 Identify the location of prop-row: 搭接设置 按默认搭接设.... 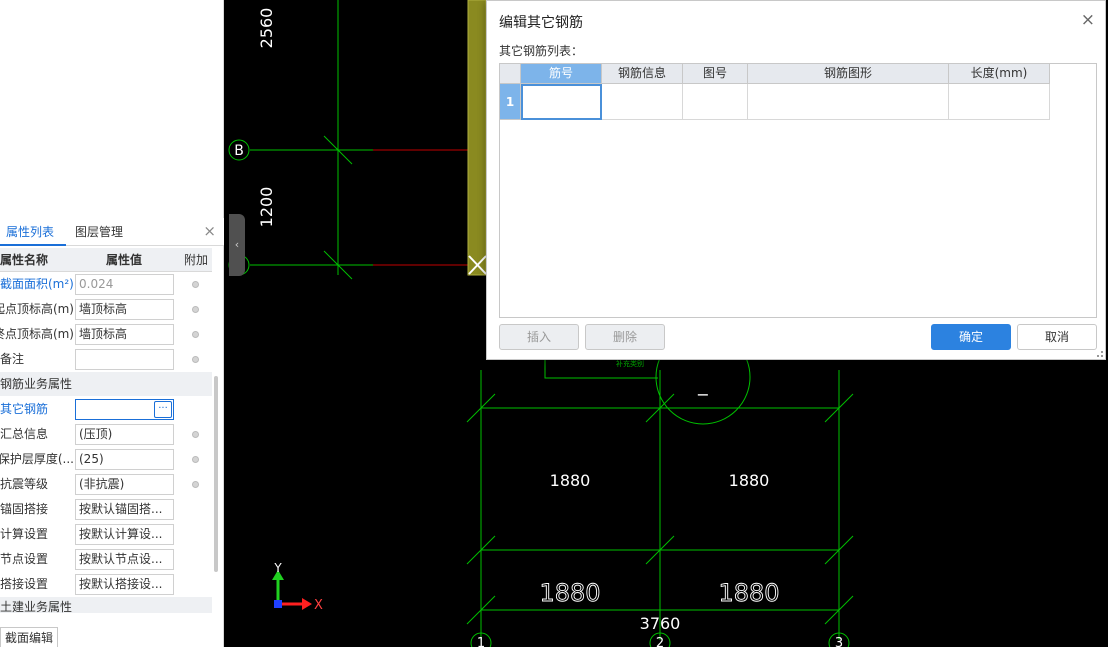
(106, 584).